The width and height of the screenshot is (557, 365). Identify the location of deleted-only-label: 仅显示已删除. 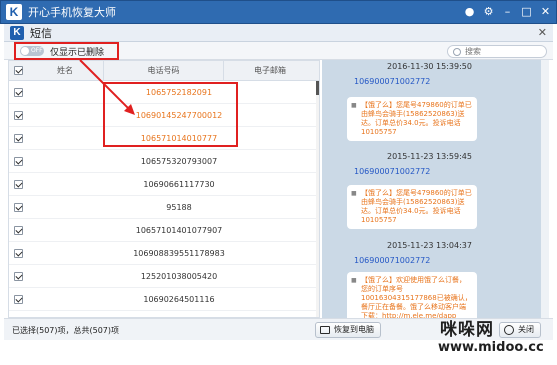
(77, 52).